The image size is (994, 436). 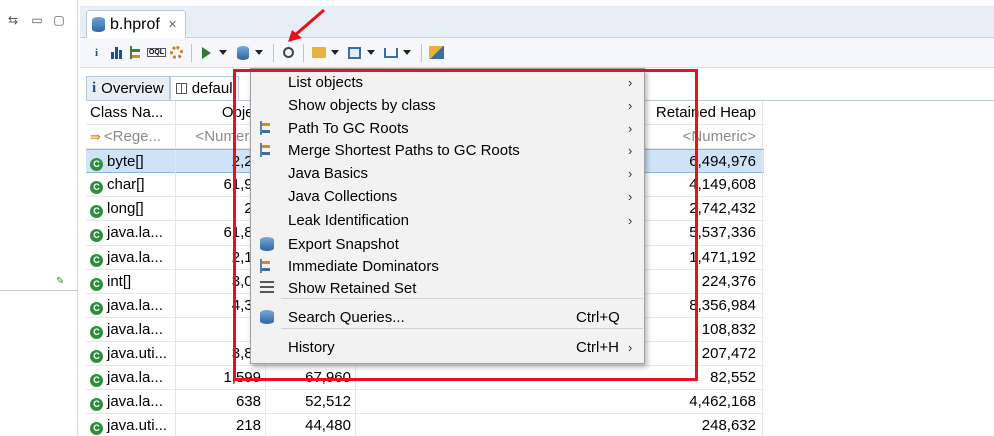 What do you see at coordinates (407, 52) in the screenshot?
I see `export-dropdown-icon` at bounding box center [407, 52].